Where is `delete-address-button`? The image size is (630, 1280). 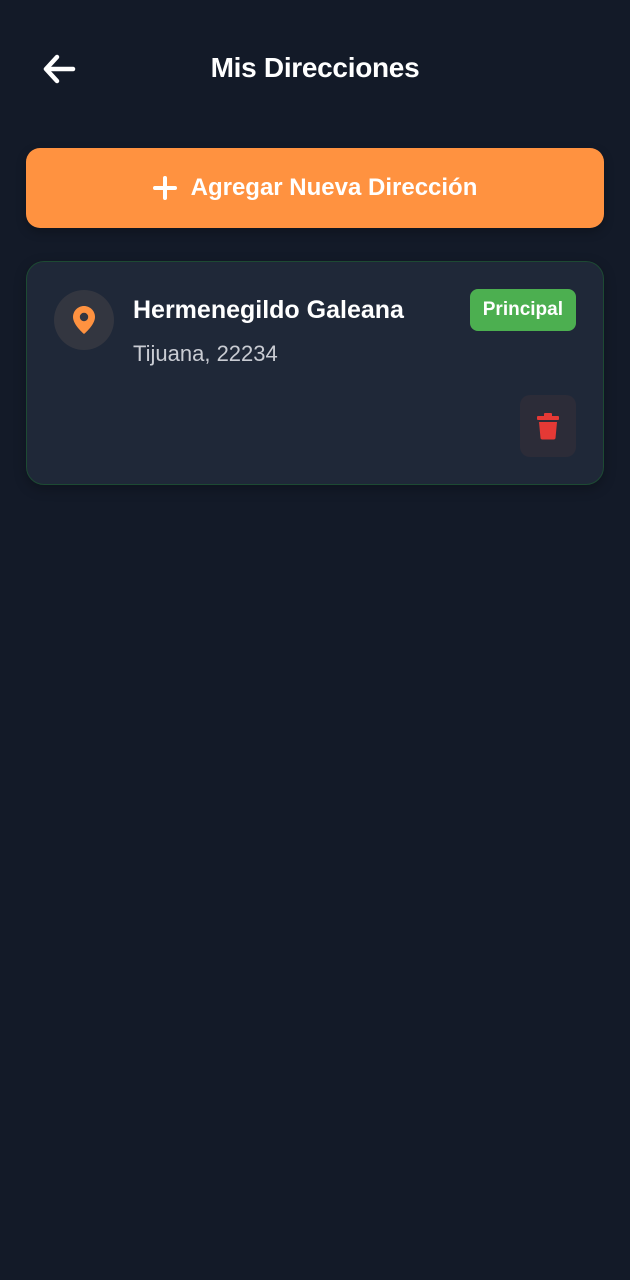 delete-address-button is located at coordinates (548, 426).